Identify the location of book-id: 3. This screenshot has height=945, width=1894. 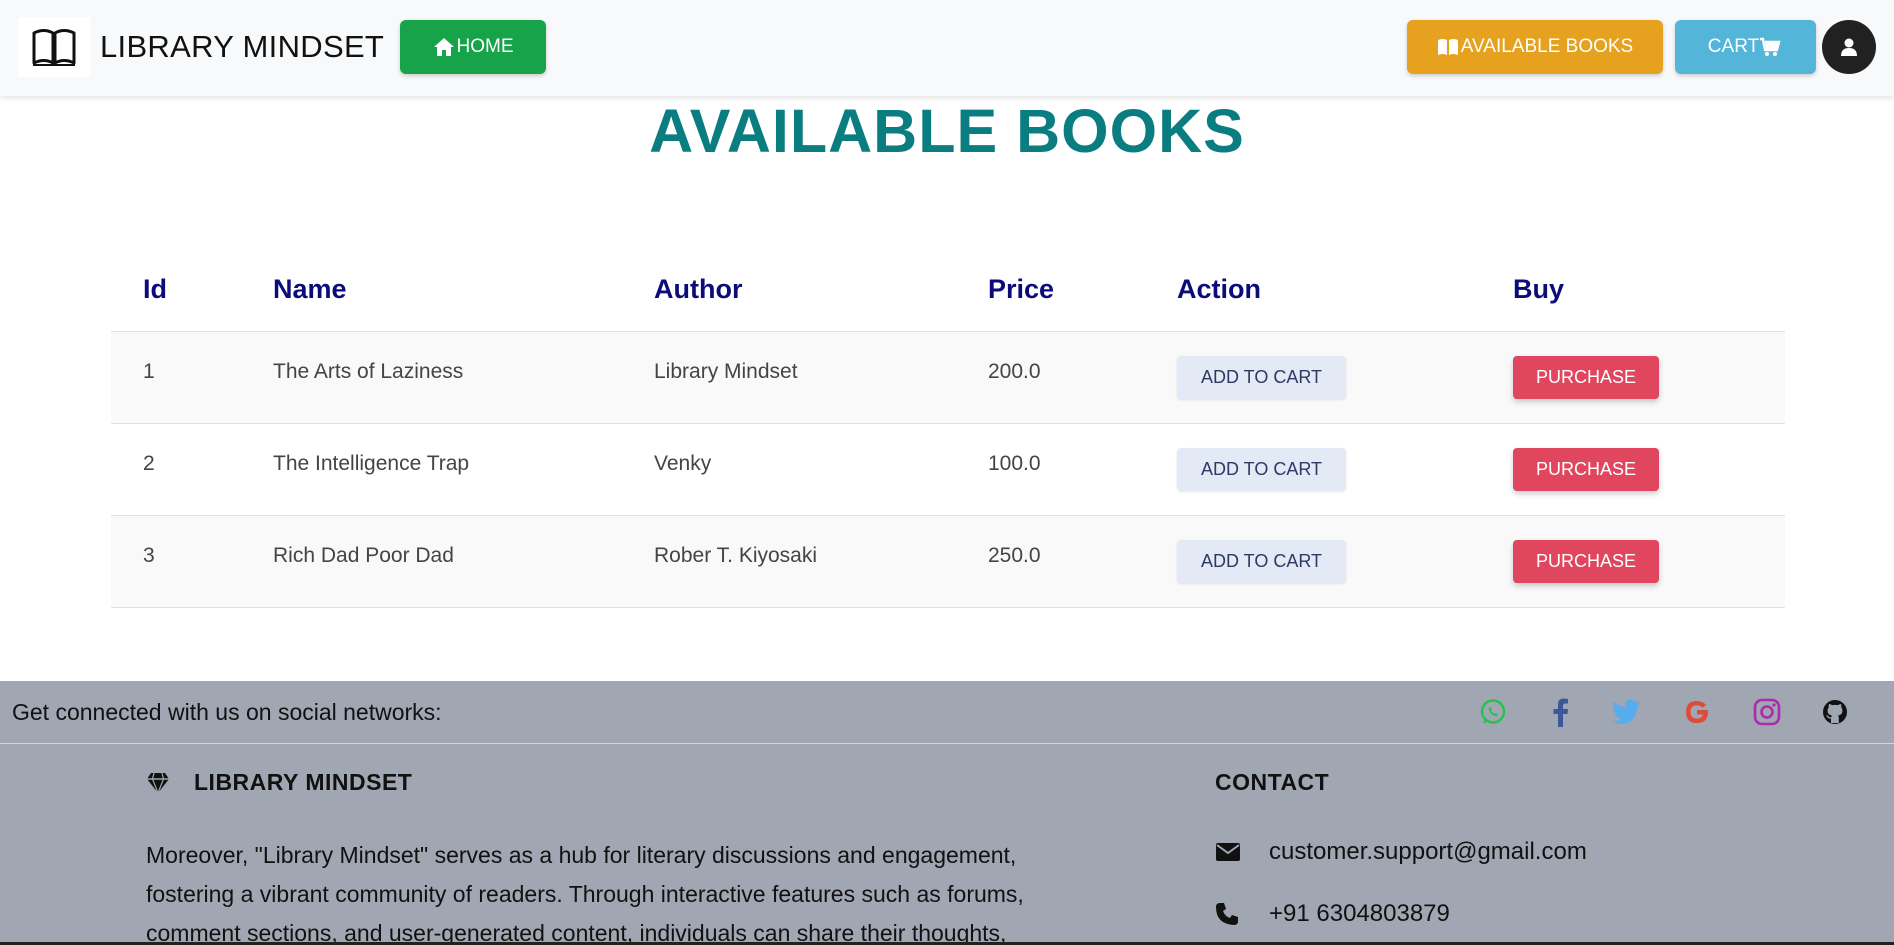
(149, 555).